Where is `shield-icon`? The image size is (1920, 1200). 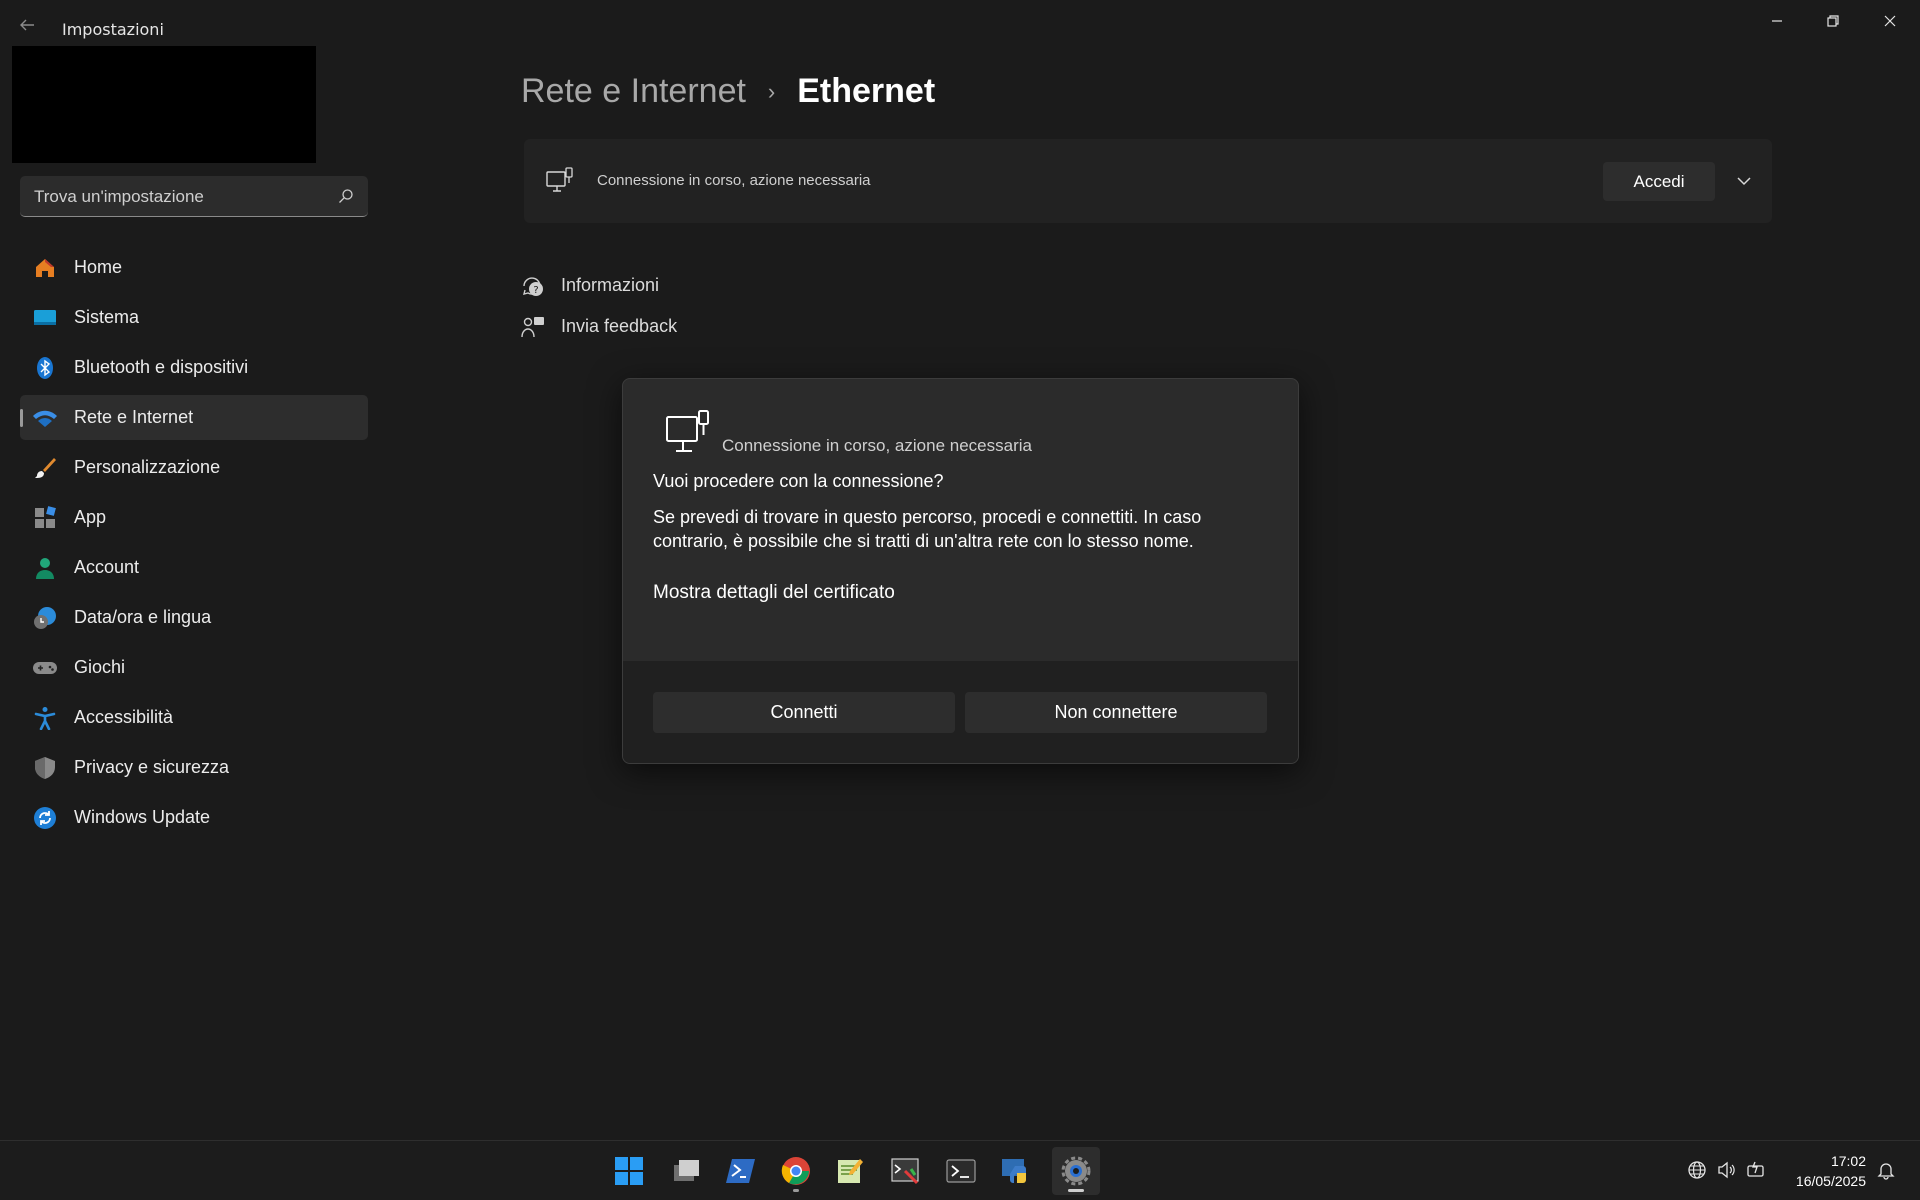 shield-icon is located at coordinates (45, 768).